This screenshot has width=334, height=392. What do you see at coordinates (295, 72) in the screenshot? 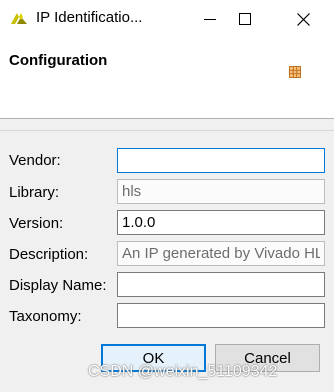
I see `grid-config-icon` at bounding box center [295, 72].